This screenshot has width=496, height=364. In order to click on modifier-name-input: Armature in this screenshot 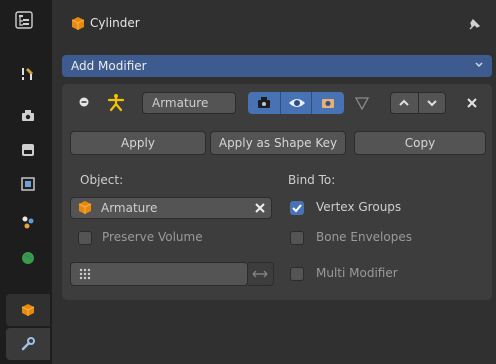, I will do `click(189, 103)`.